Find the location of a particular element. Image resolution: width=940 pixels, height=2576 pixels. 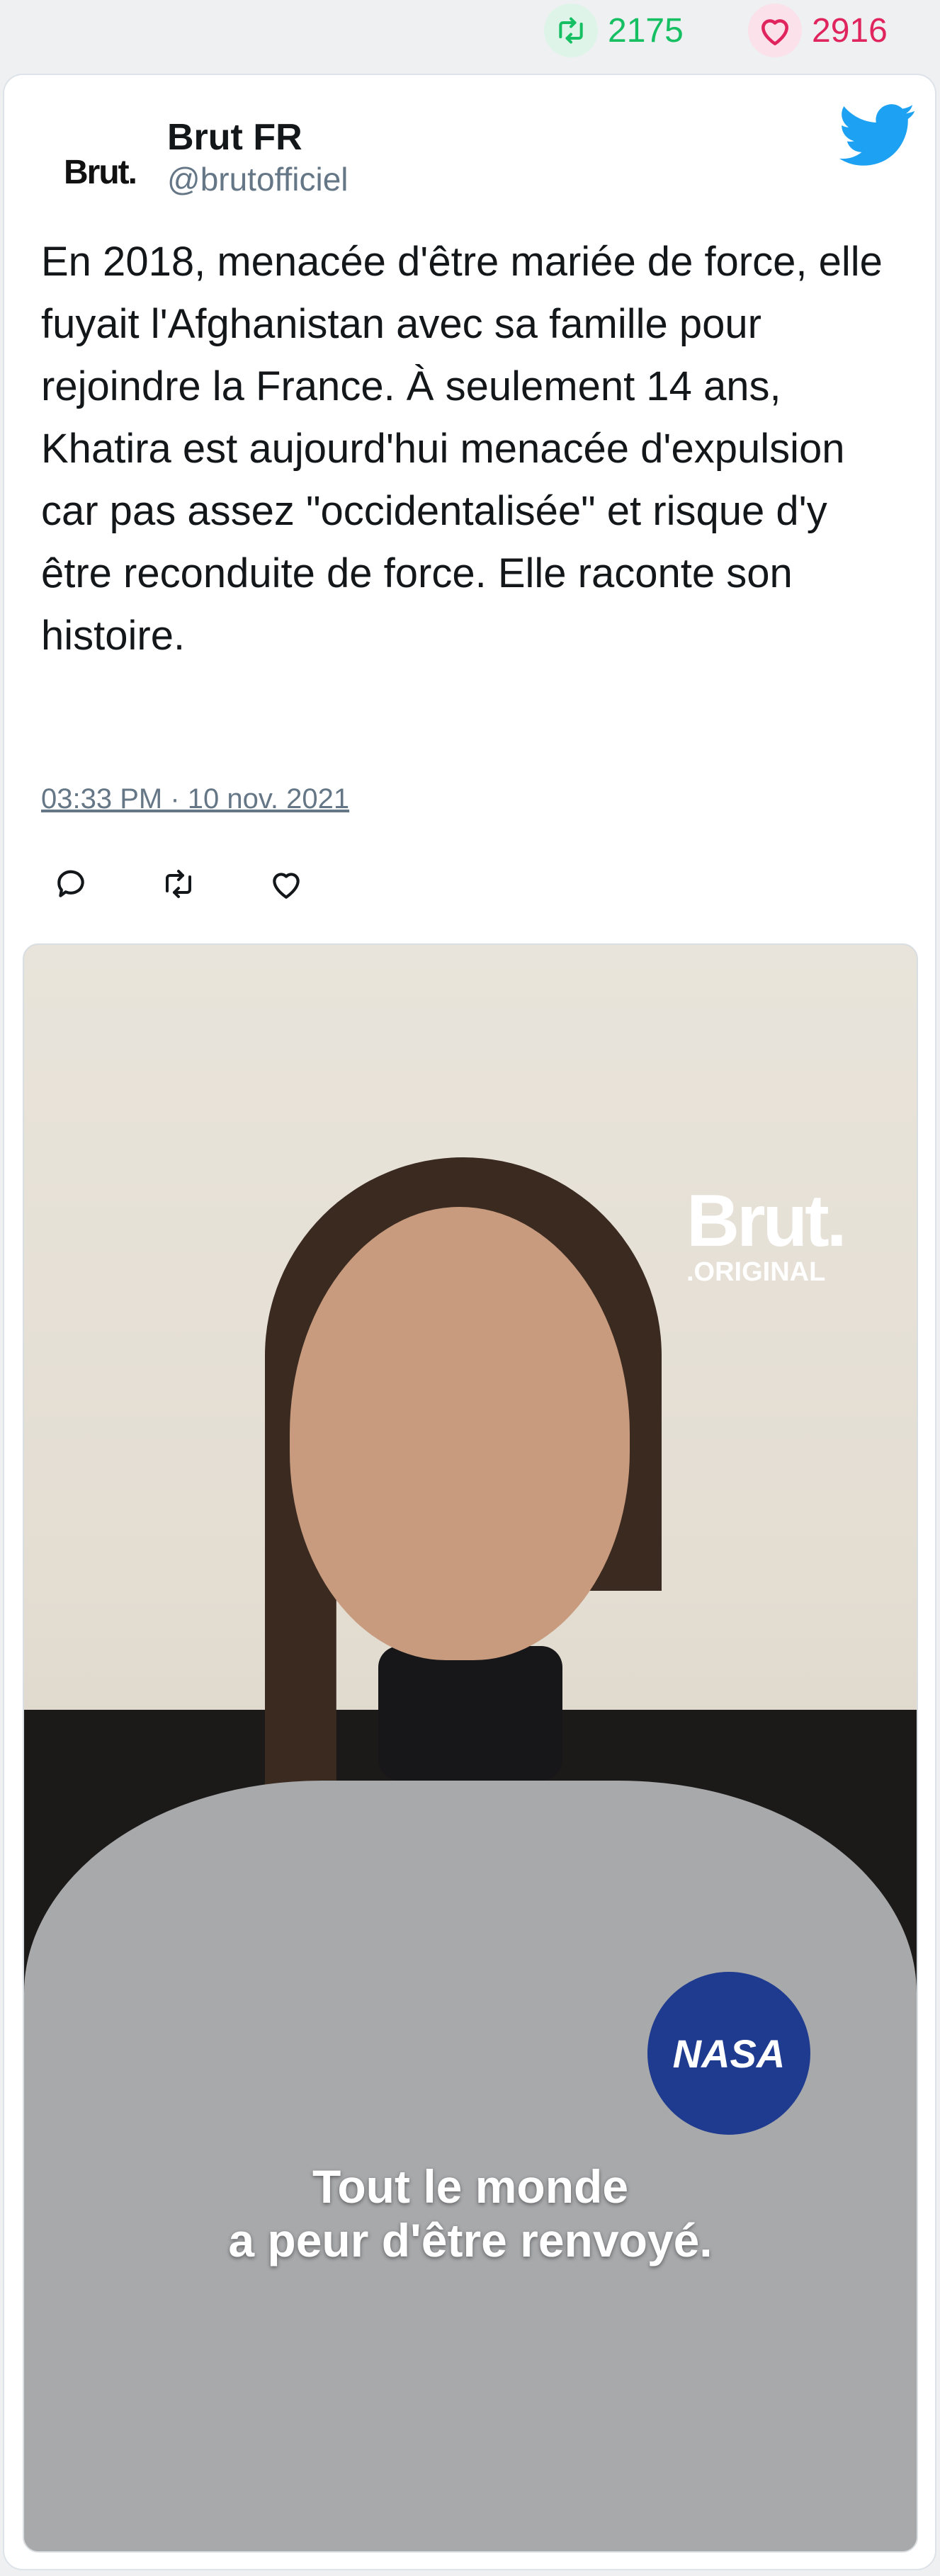

nasa-logo: NASA is located at coordinates (728, 2053).